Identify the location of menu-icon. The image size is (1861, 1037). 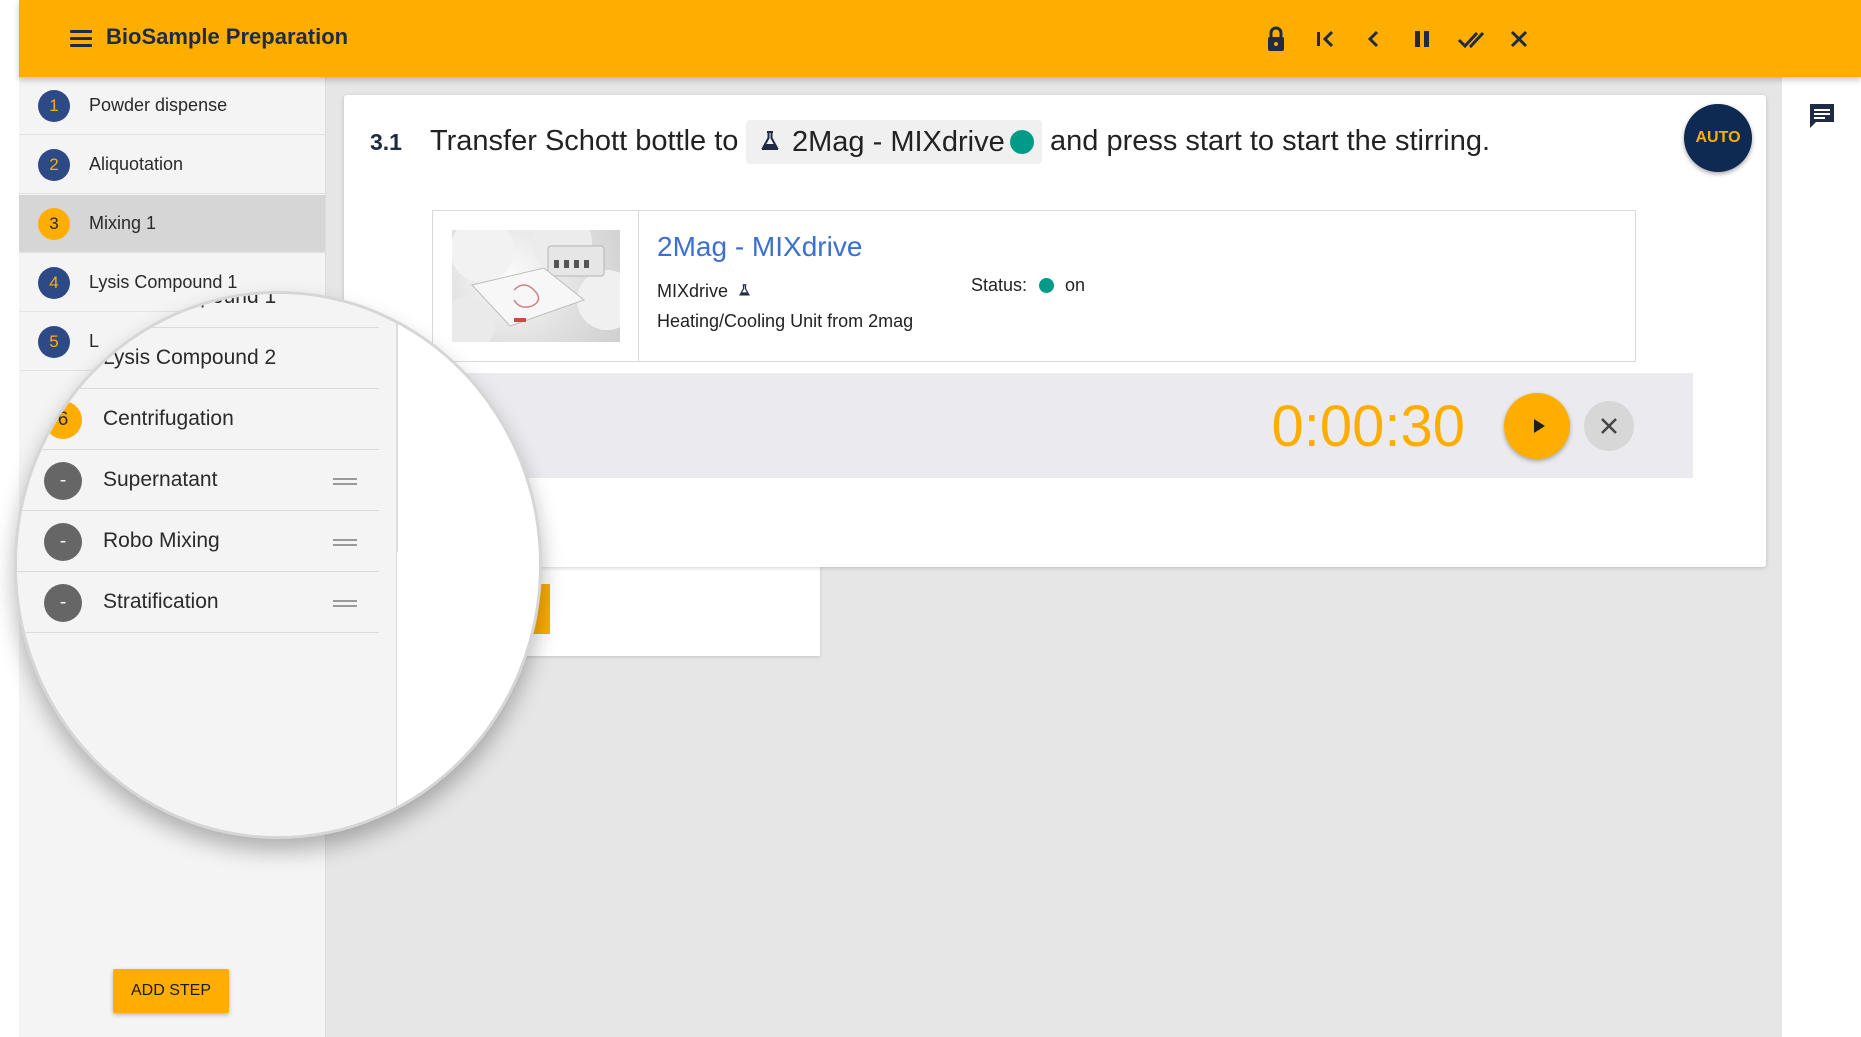
(81, 39).